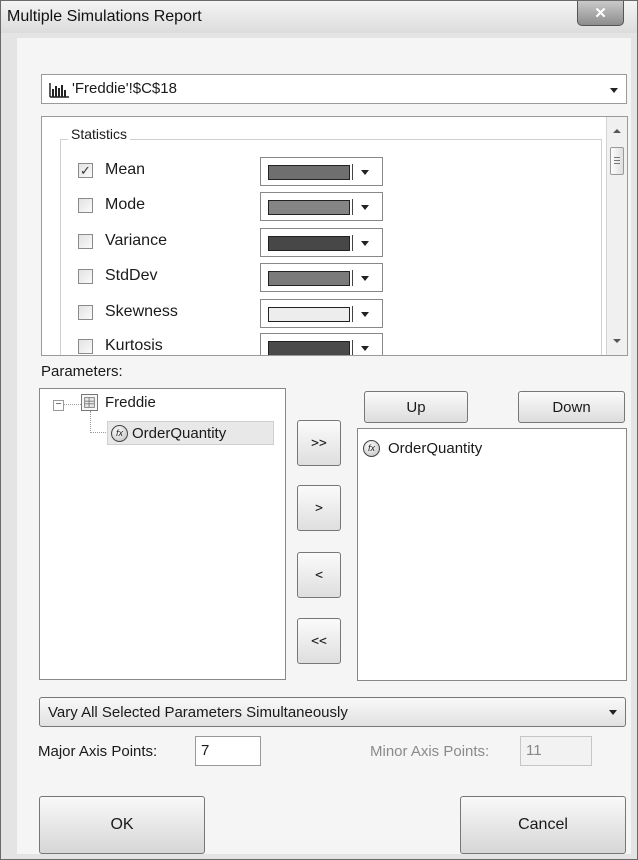  I want to click on skewness-checkbox, so click(85, 312).